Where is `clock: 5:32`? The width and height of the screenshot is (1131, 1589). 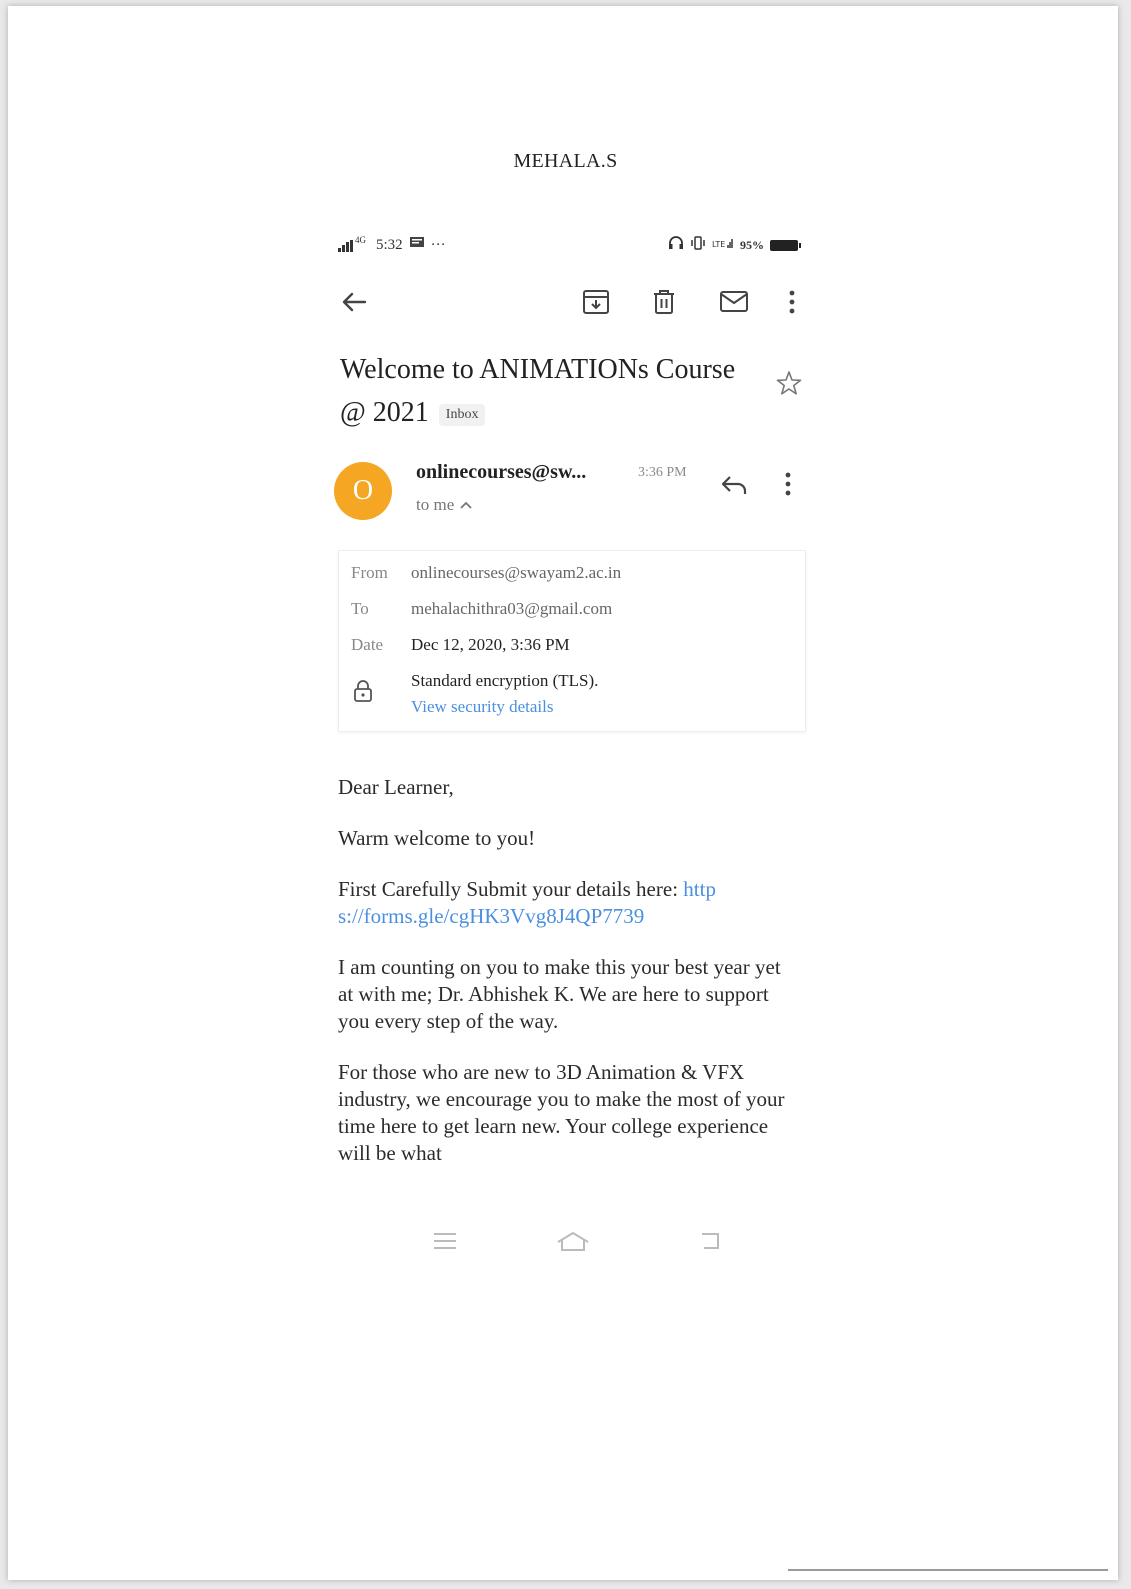 clock: 5:32 is located at coordinates (389, 245).